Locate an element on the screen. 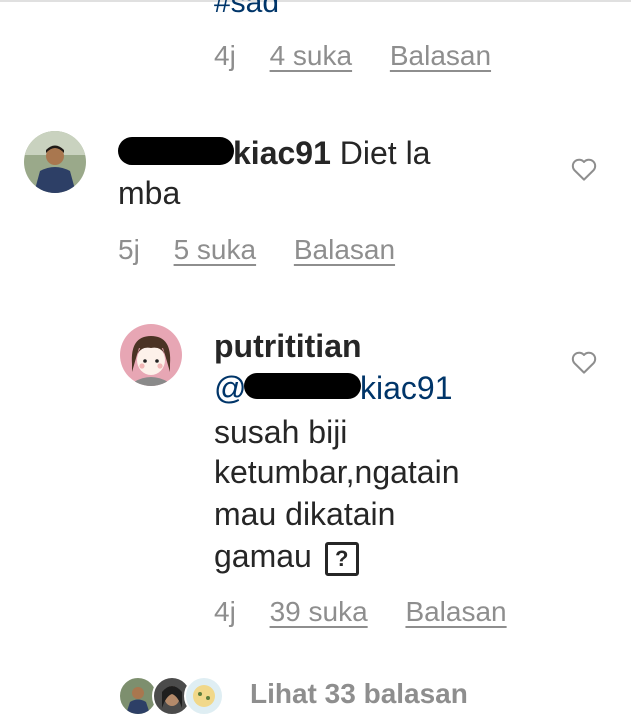  reply-avatars-stack is located at coordinates (173, 696).